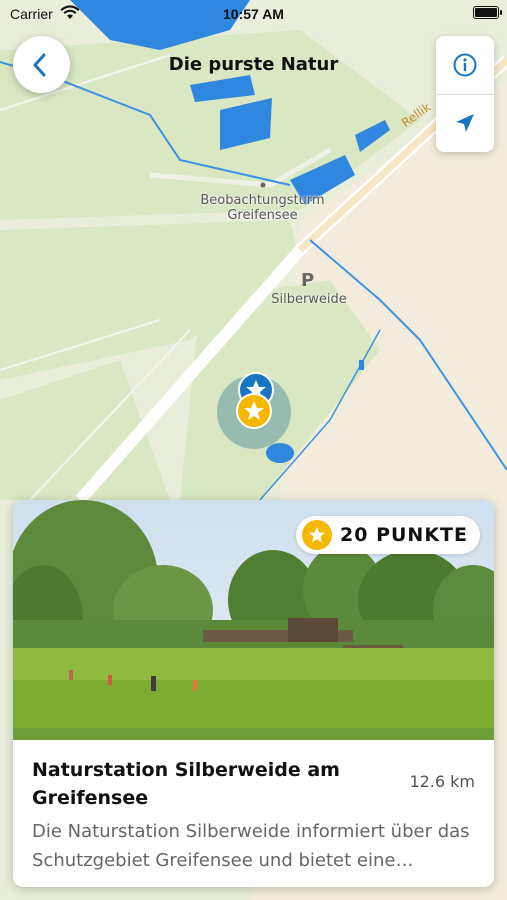 The width and height of the screenshot is (507, 900). What do you see at coordinates (487, 12) in the screenshot?
I see `battery-icon` at bounding box center [487, 12].